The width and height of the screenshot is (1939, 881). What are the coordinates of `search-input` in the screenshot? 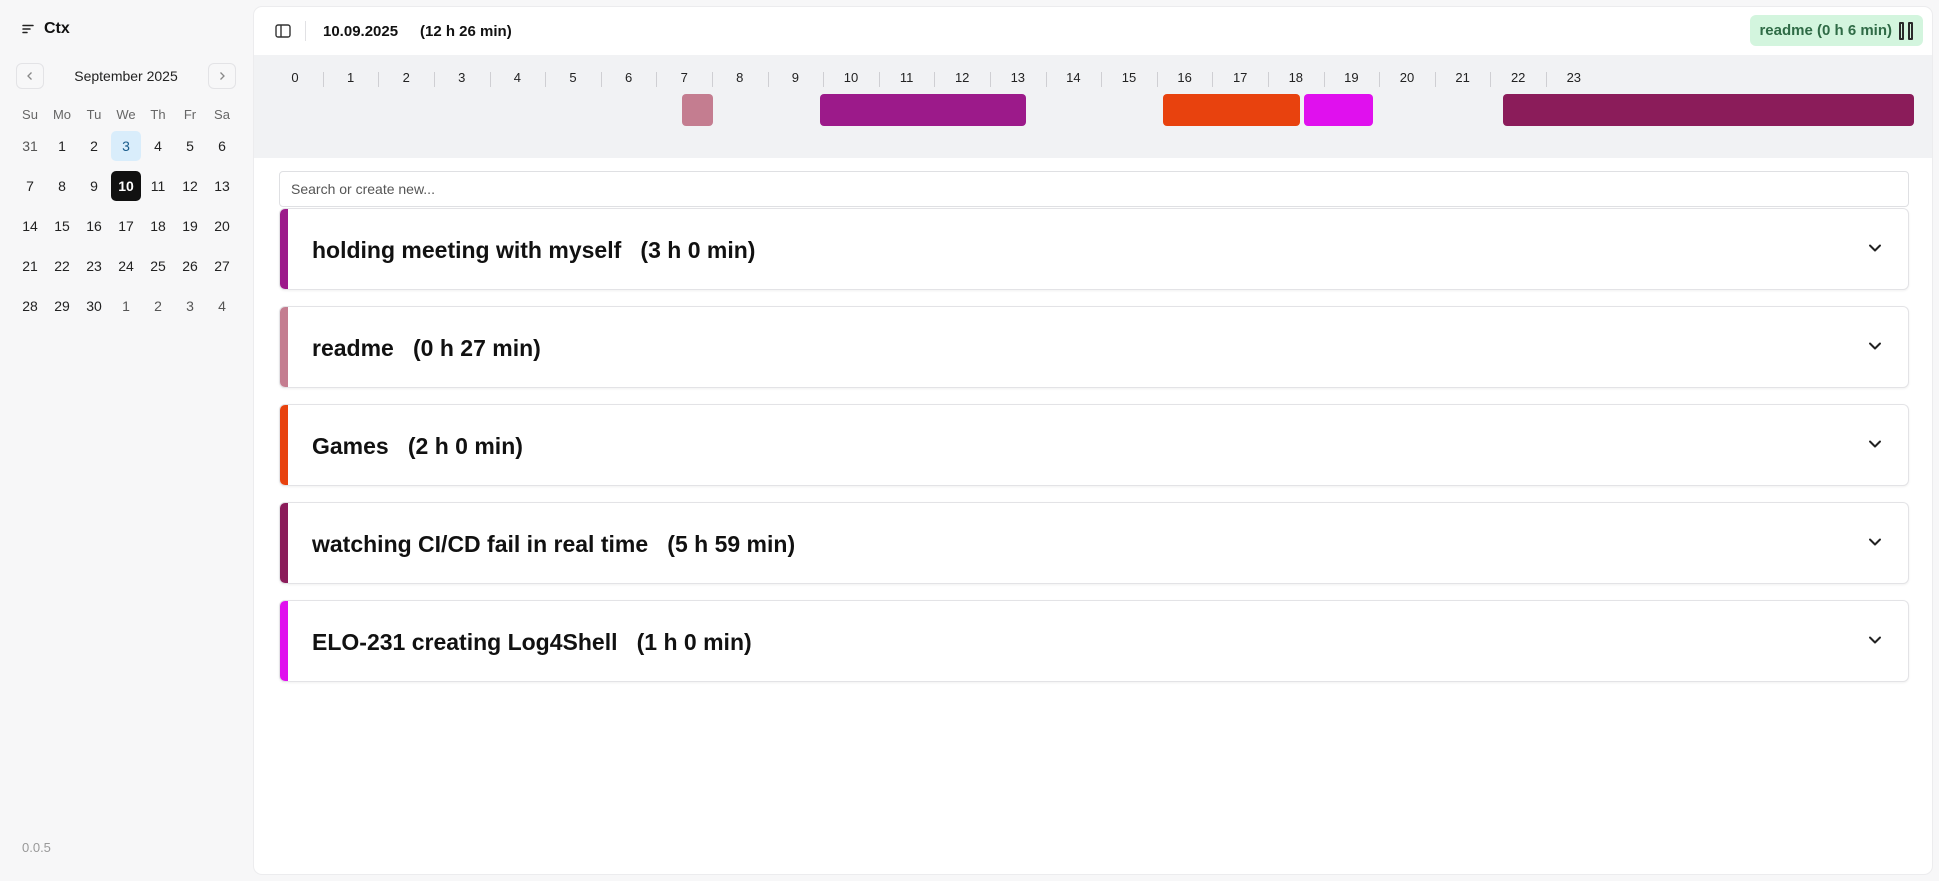 It's located at (1094, 189).